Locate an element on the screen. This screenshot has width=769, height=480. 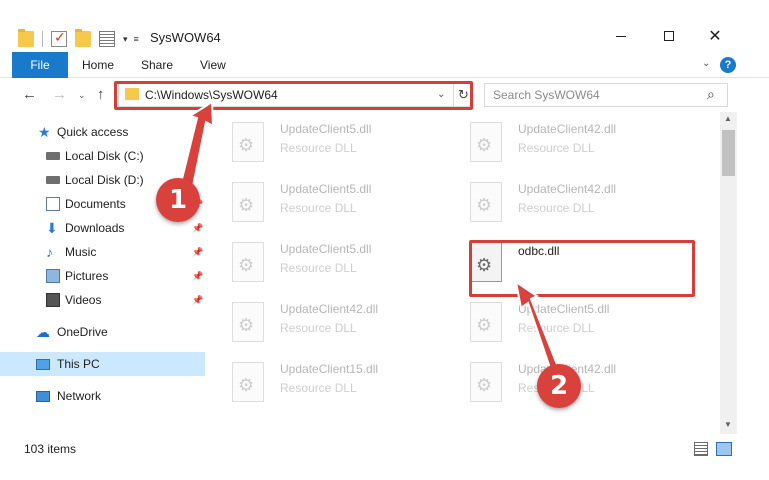
step-2-badge: 2 is located at coordinates (559, 386).